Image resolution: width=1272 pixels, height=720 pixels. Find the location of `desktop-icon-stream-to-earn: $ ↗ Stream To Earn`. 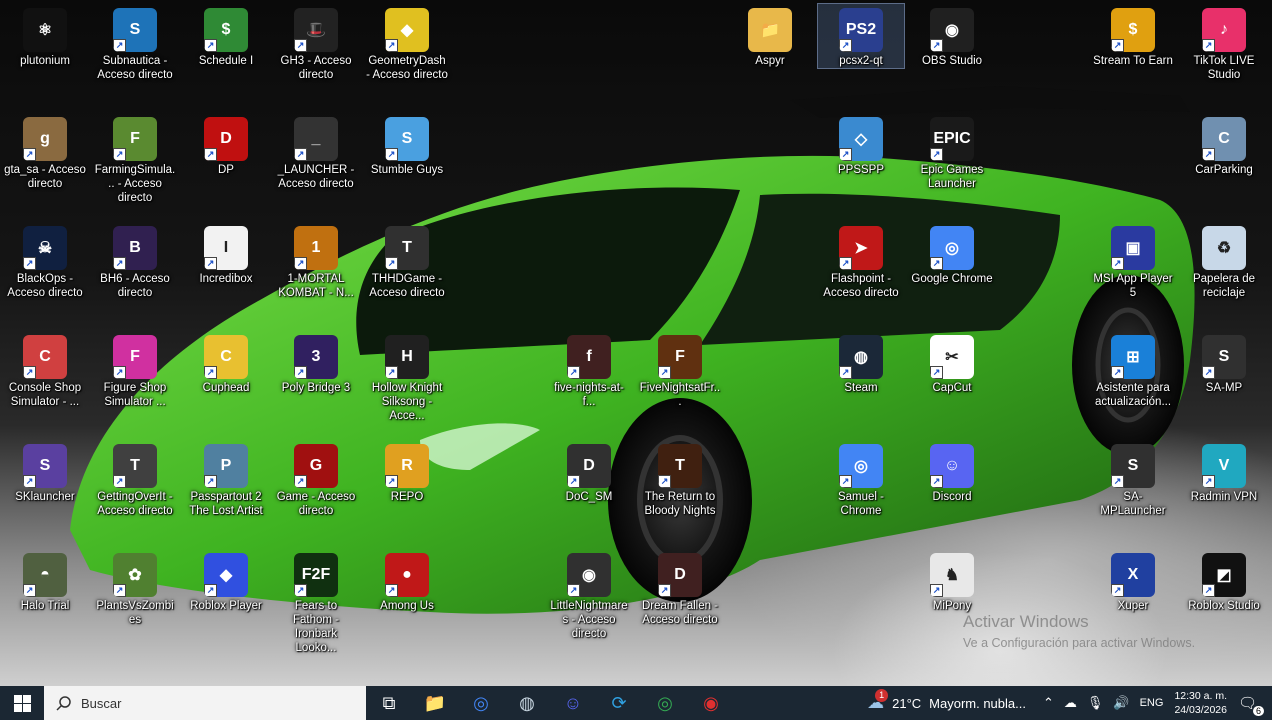

desktop-icon-stream-to-earn: $ ↗ Stream To Earn is located at coordinates (1133, 36).